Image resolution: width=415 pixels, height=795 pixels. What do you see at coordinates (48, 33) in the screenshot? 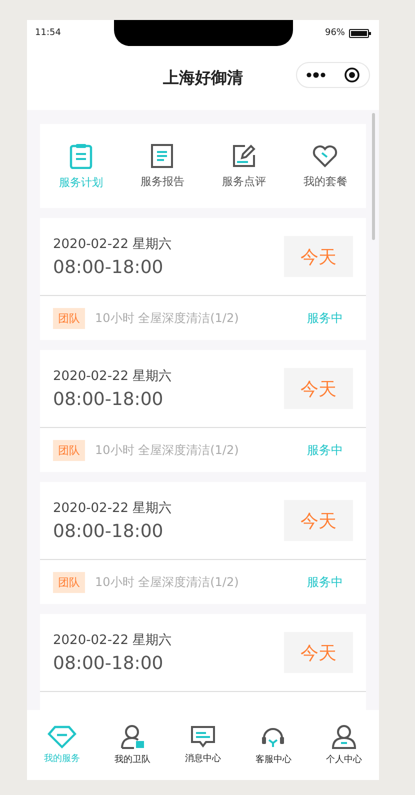
I see `status-time: 11:54` at bounding box center [48, 33].